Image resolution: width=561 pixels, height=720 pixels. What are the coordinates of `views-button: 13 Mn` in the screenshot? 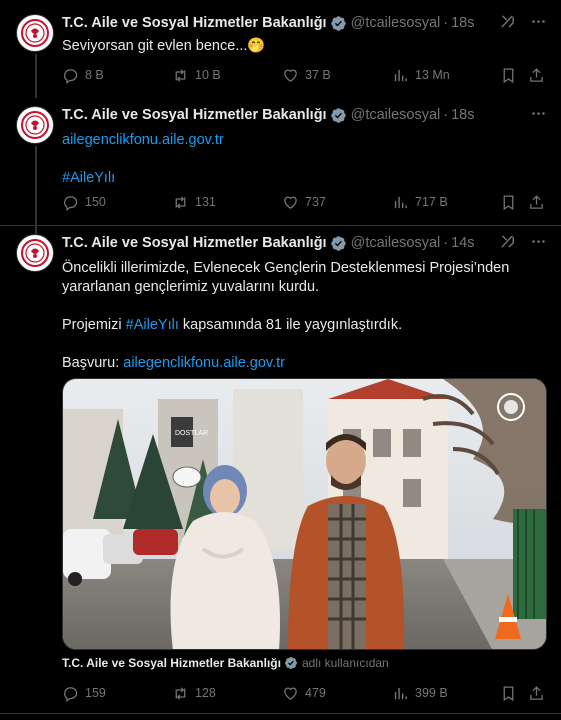 It's located at (421, 75).